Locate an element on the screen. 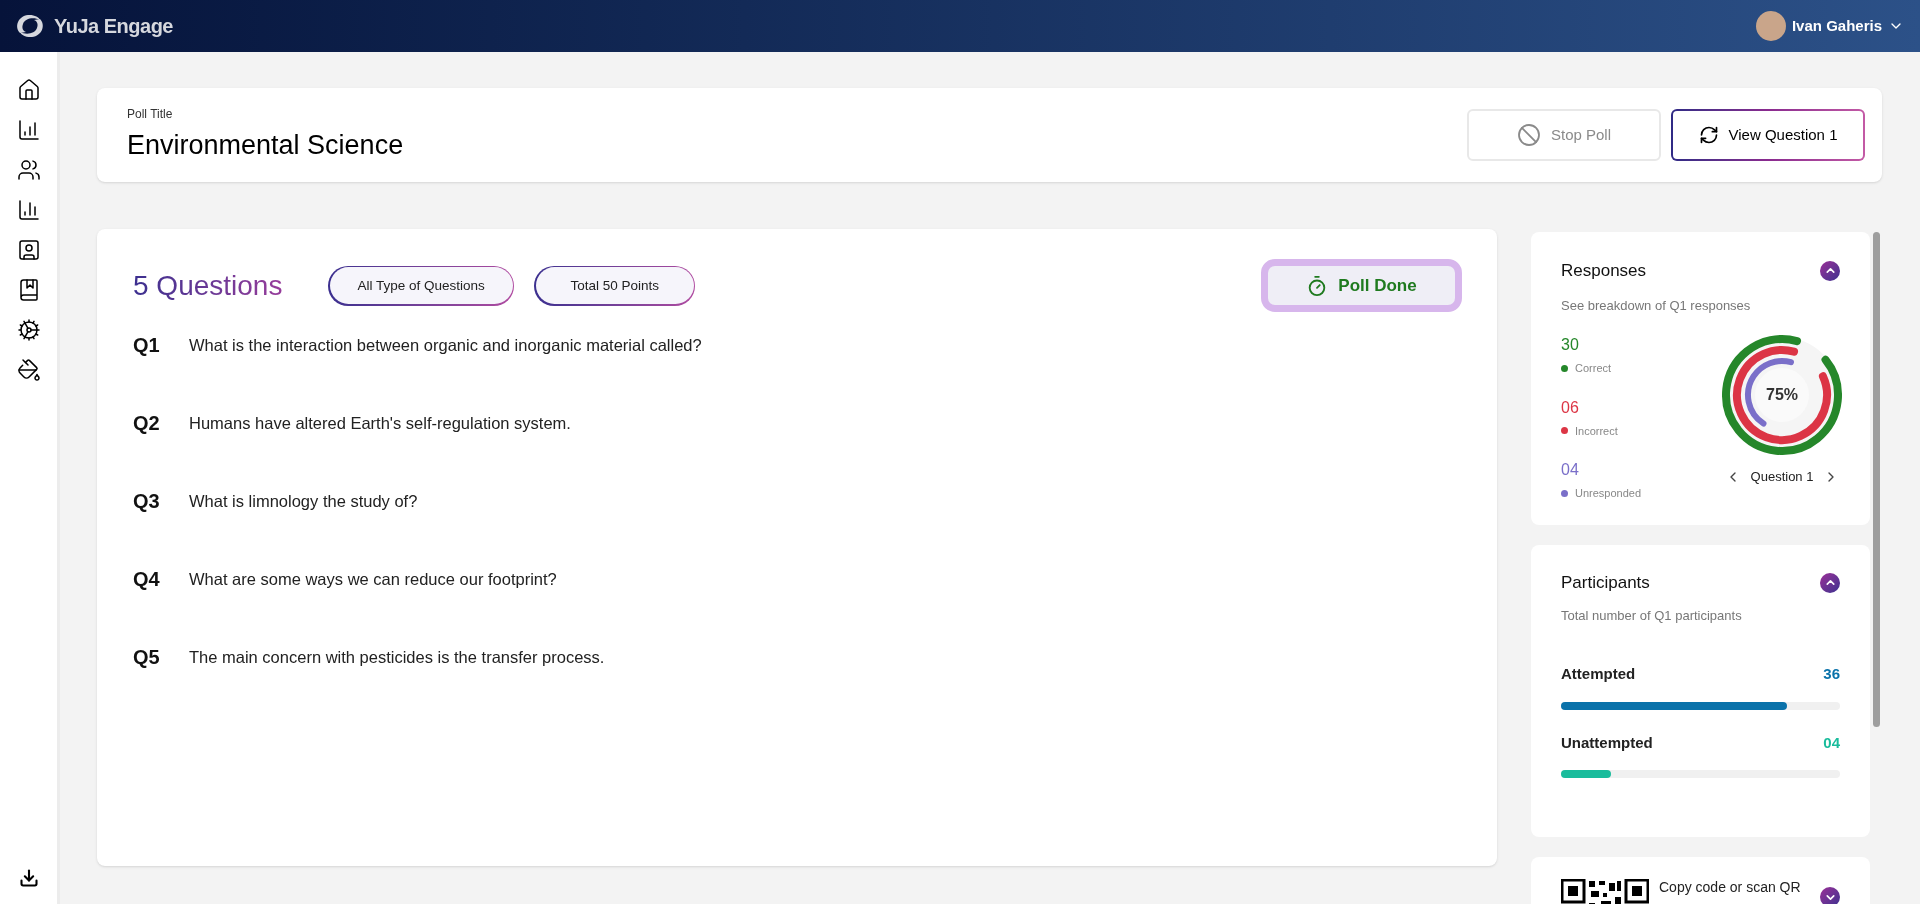 Image resolution: width=1920 pixels, height=904 pixels. legend-label: Incorrect is located at coordinates (1596, 431).